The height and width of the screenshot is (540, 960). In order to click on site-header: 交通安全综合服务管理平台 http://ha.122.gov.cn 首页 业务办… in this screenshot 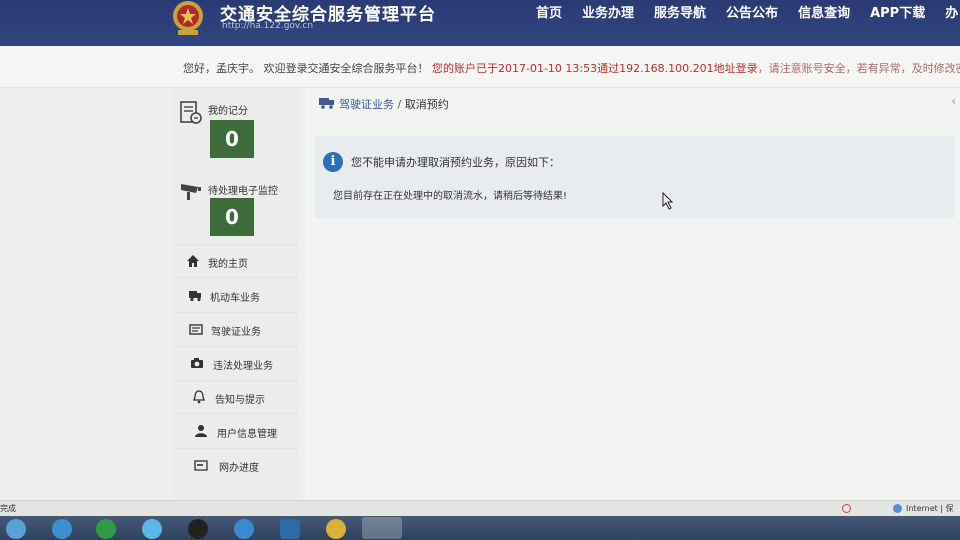, I will do `click(480, 23)`.